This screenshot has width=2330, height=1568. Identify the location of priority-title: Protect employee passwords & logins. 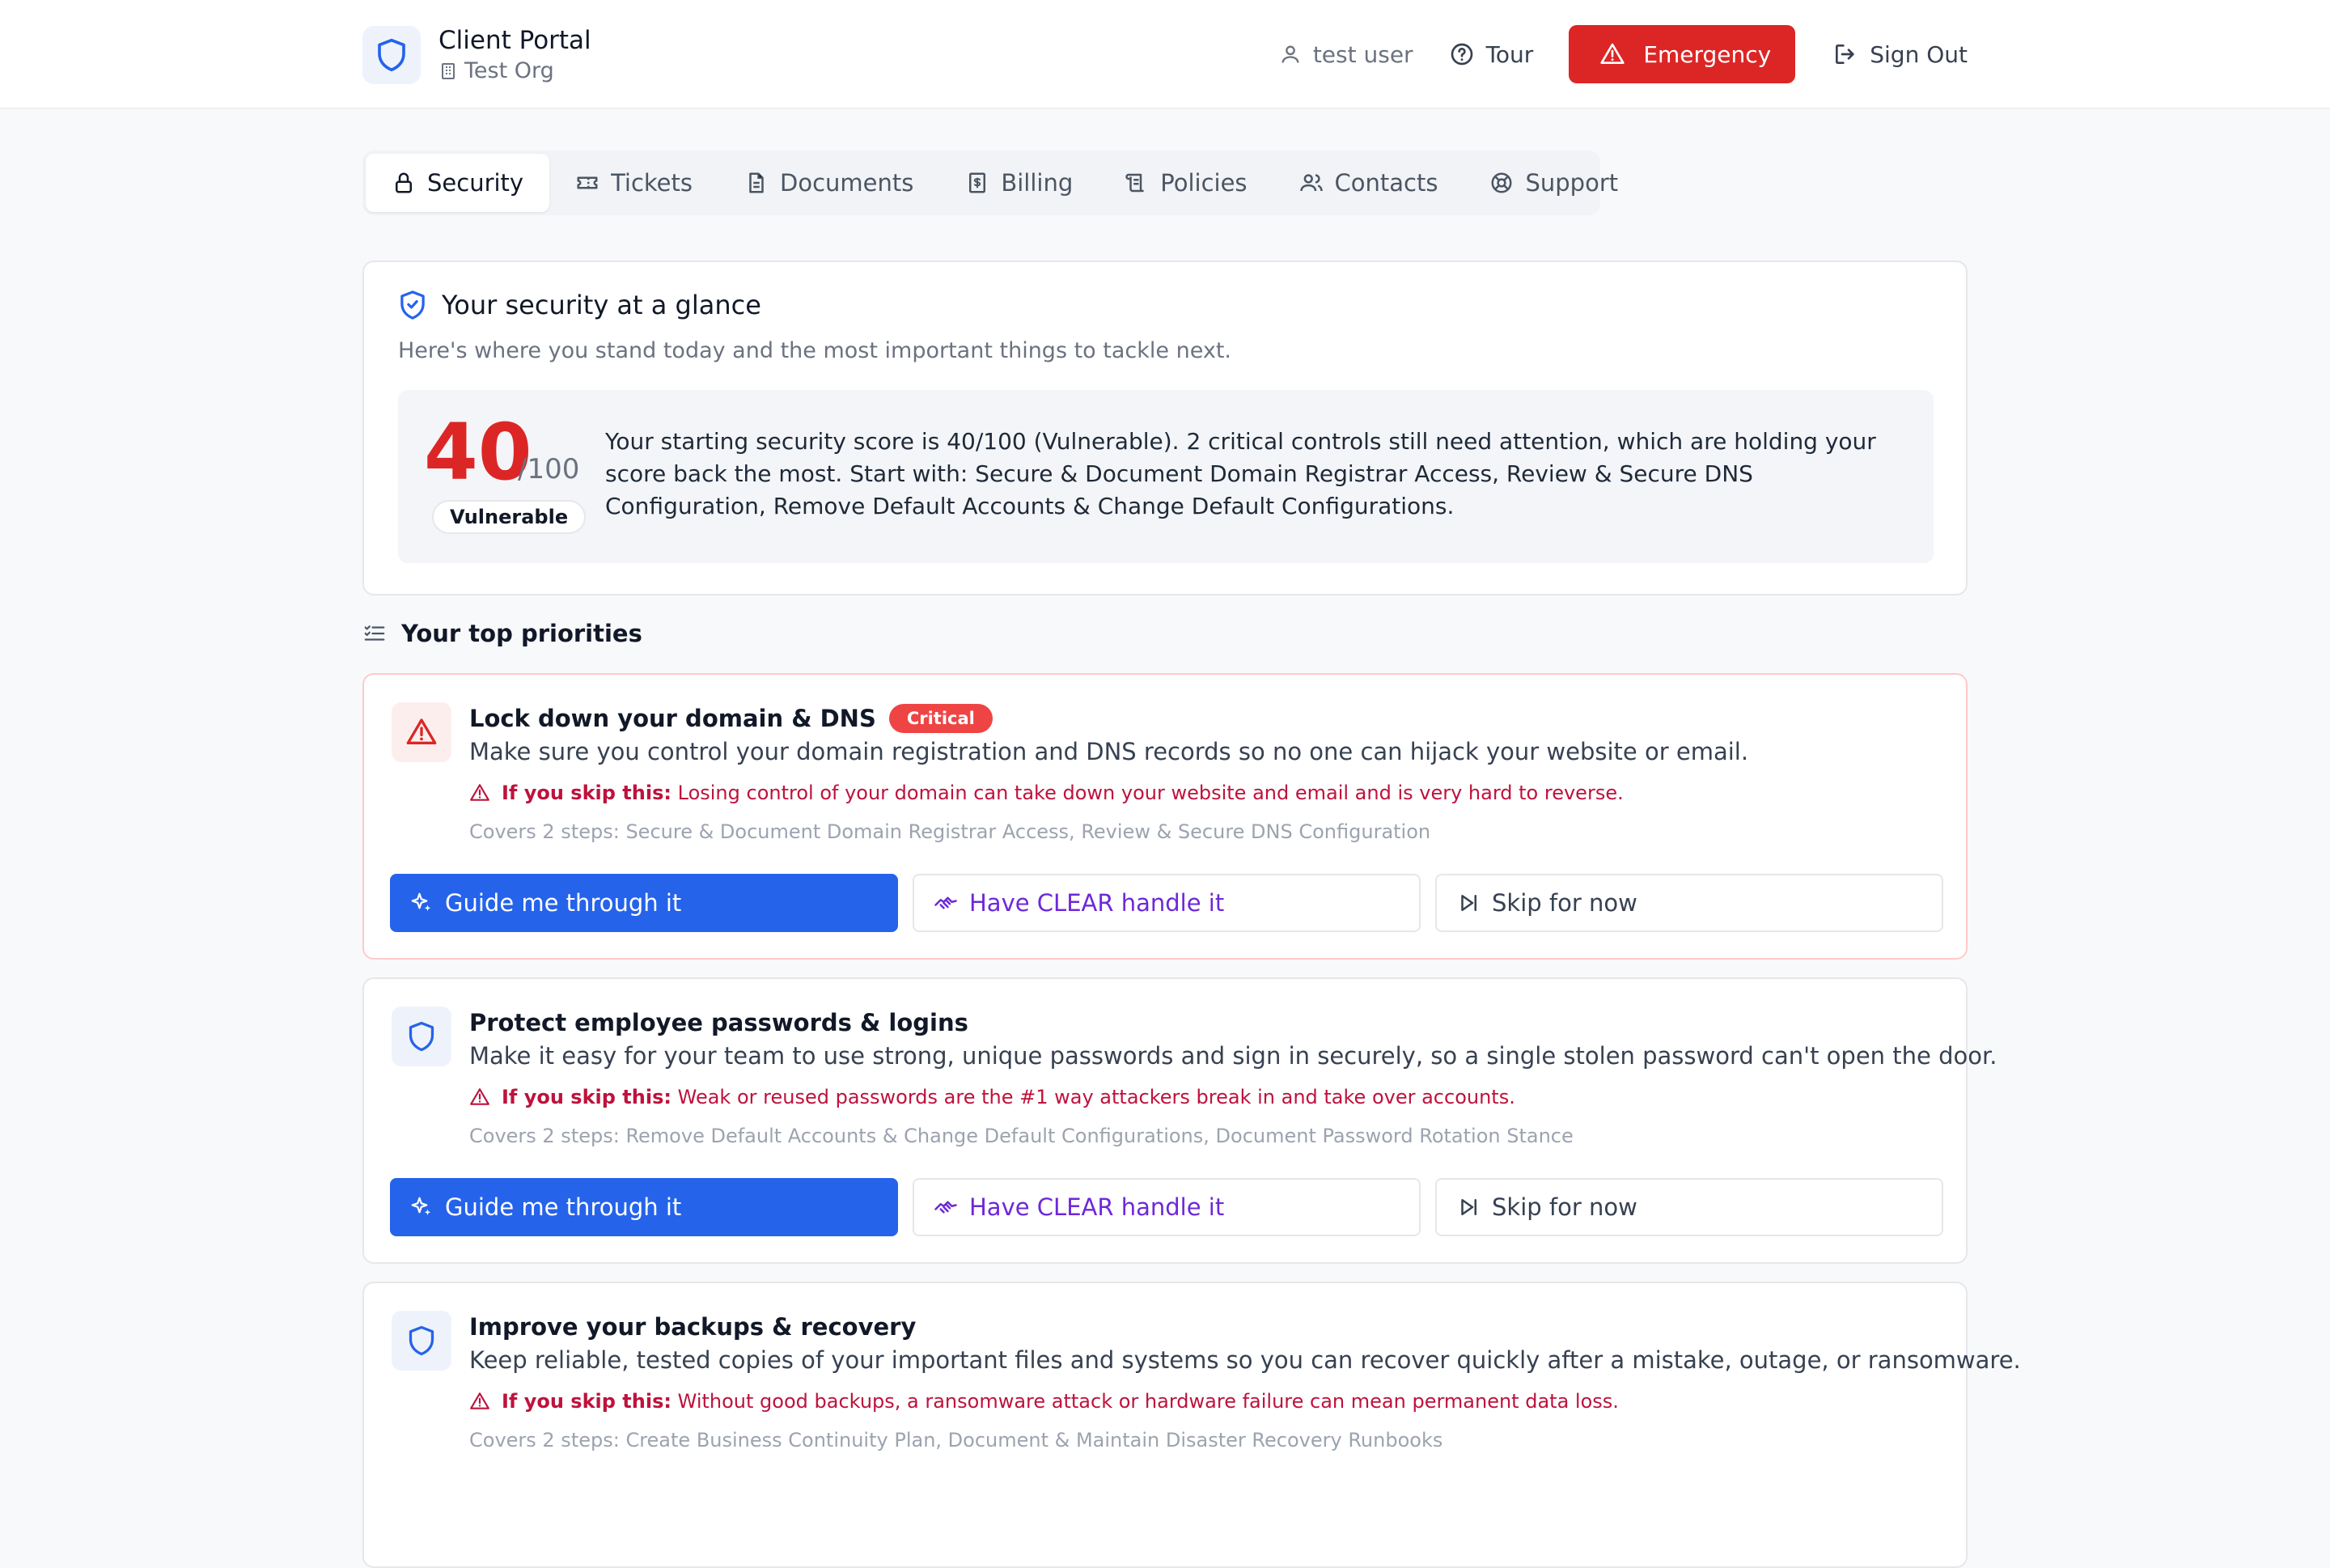
(718, 1022).